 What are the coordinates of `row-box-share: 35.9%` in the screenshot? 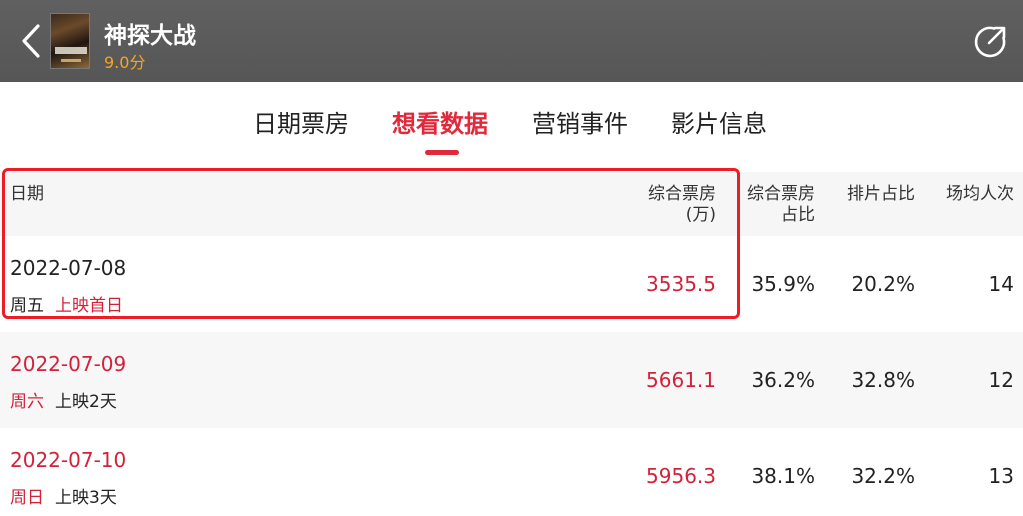 It's located at (783, 284).